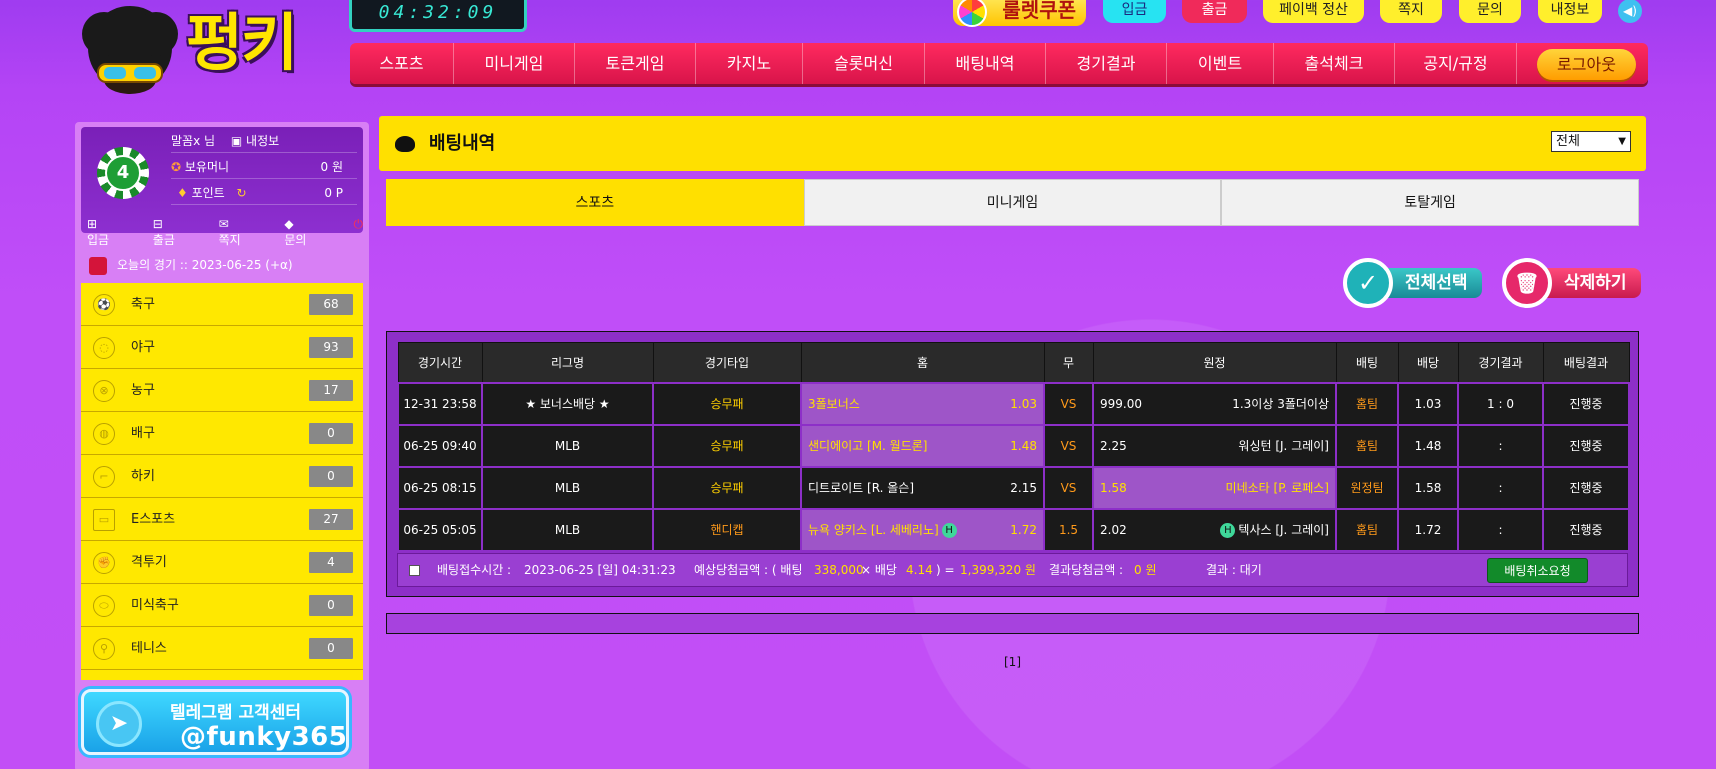  I want to click on withdraw-link: ⊟ 출금, so click(176, 232).